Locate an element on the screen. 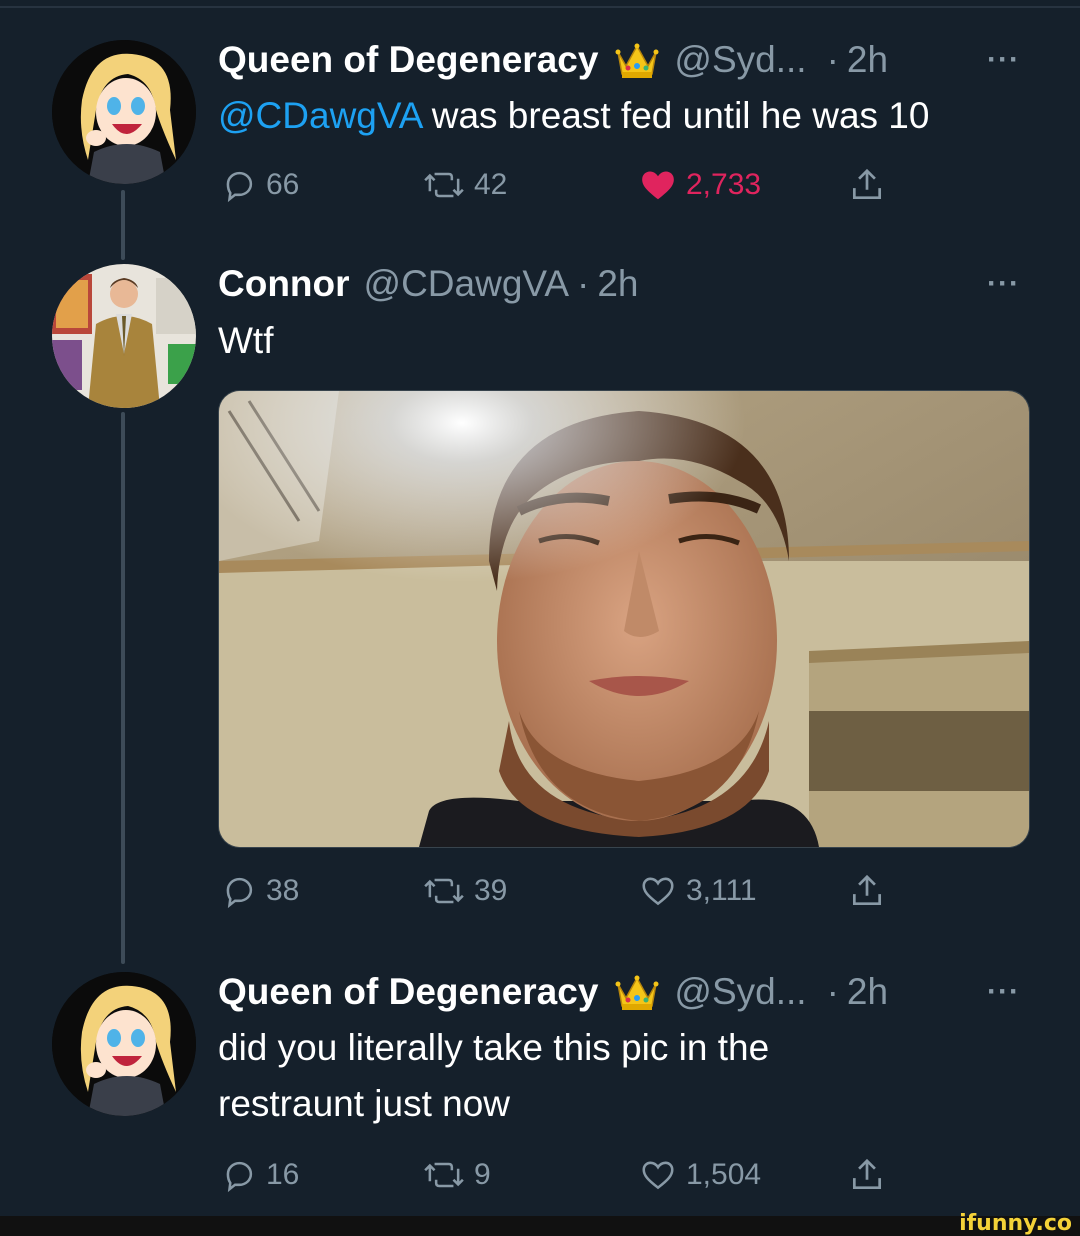  tweet-actions: 16 9 1,504 is located at coordinates (568, 1175).